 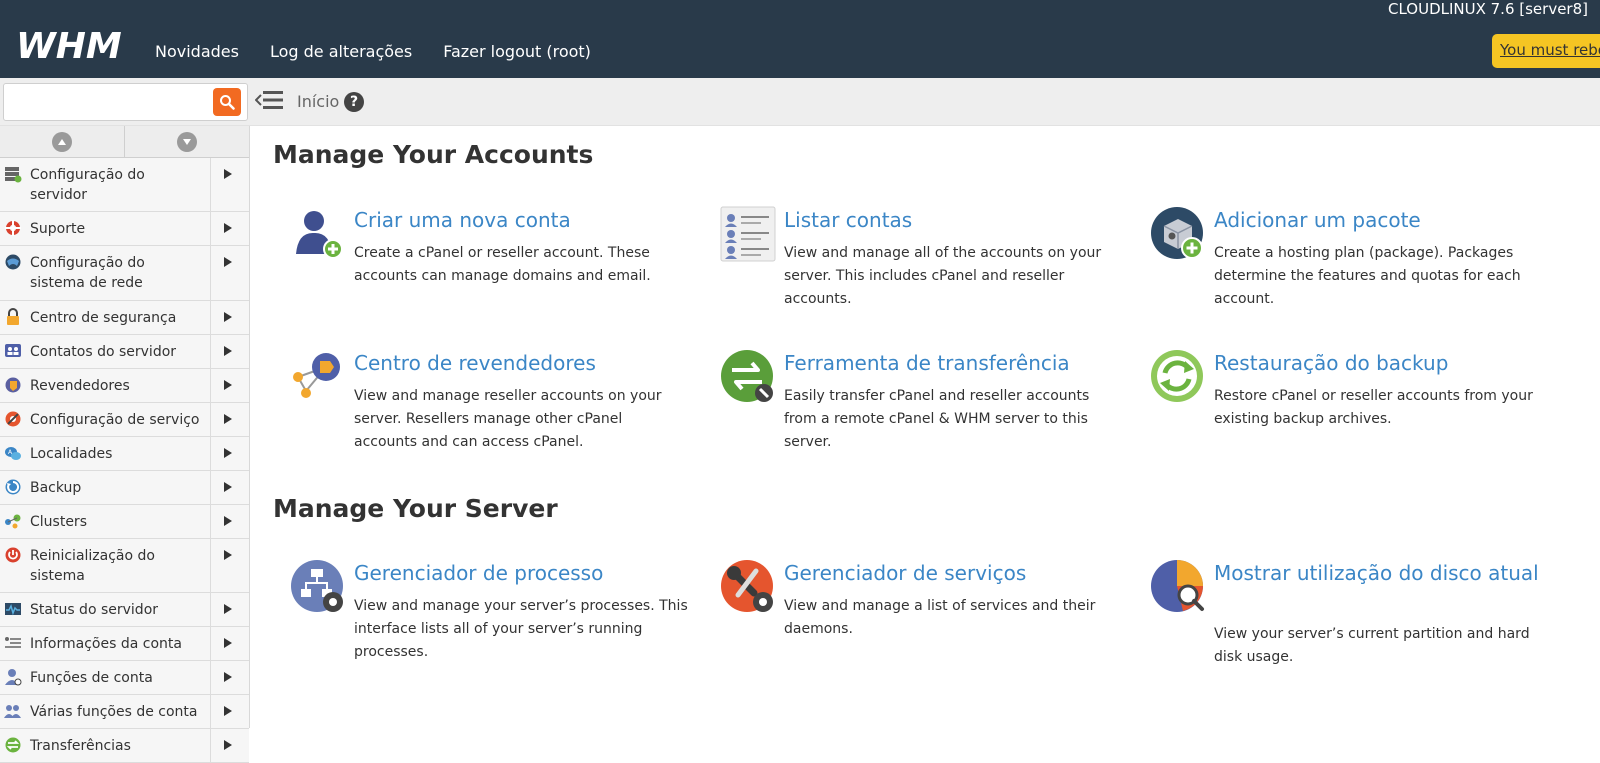 I want to click on contacts-icon, so click(x=13, y=350).